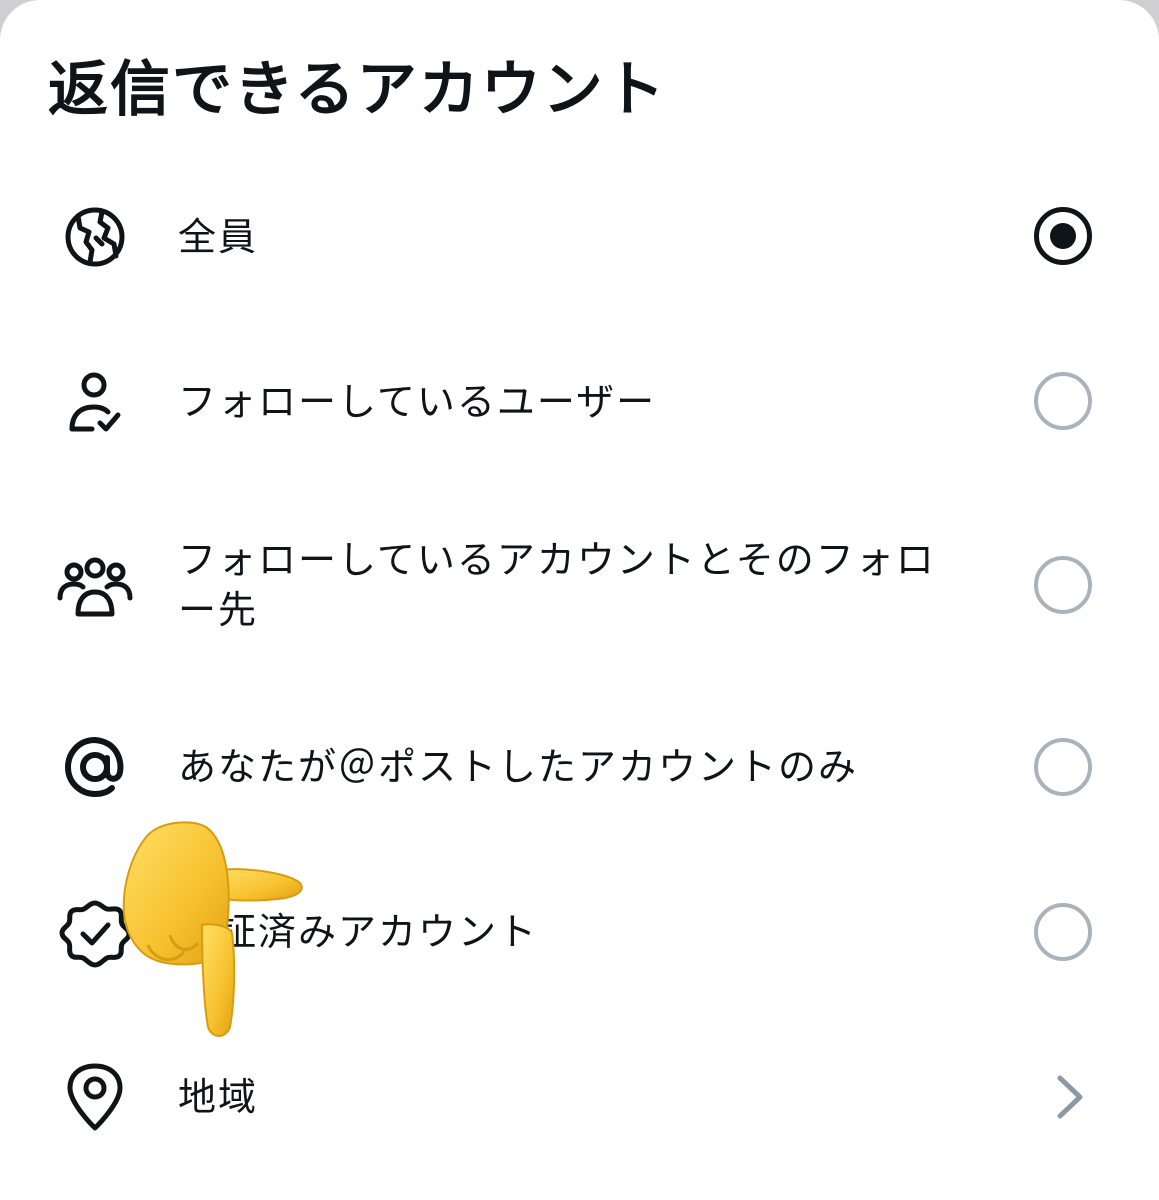 The image size is (1159, 1200). I want to click on option-everyone: 全員, so click(579, 237).